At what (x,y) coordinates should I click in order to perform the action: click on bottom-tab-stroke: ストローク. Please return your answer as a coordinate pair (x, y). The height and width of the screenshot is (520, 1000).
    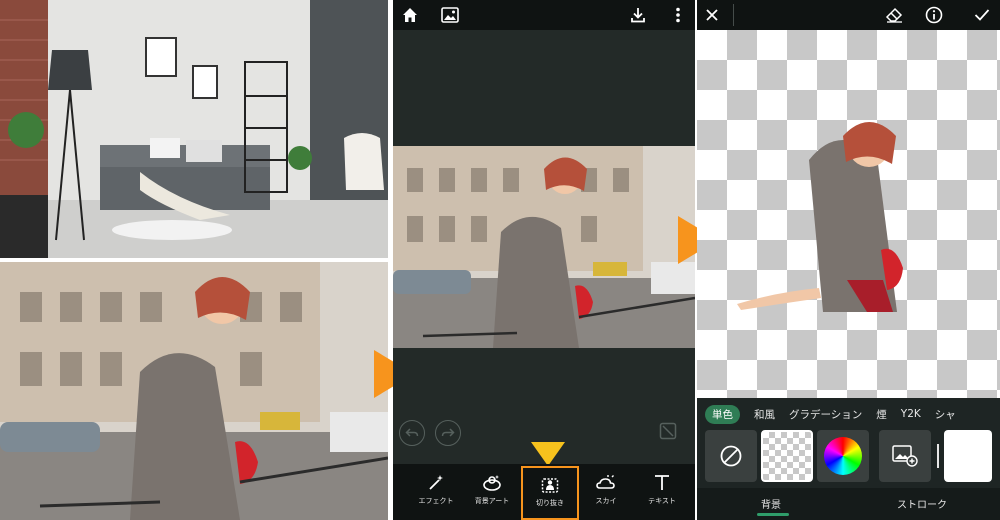
    Looking at the image, I should click on (922, 503).